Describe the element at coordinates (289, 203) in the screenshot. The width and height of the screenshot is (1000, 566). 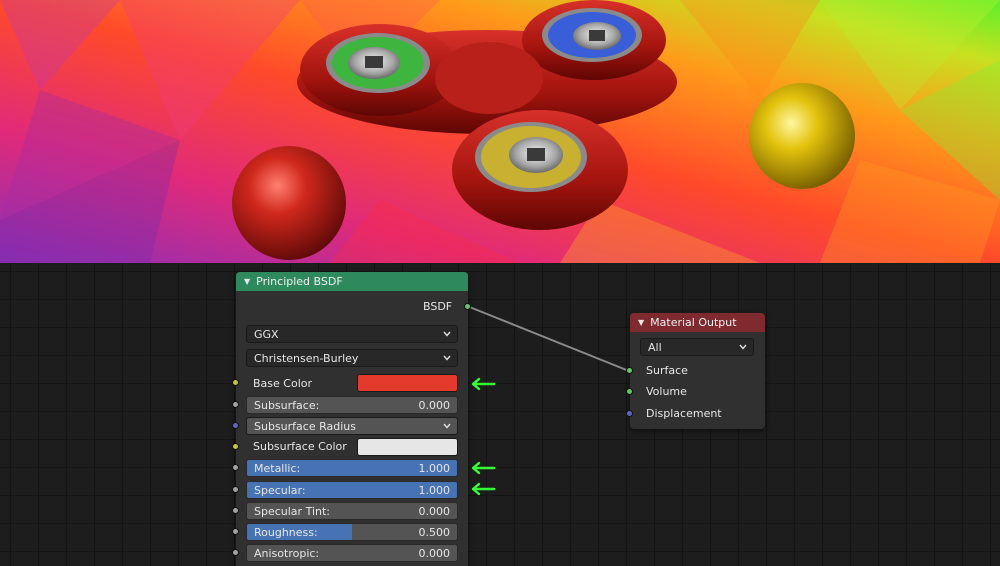
I see `red-metal-sphere` at that location.